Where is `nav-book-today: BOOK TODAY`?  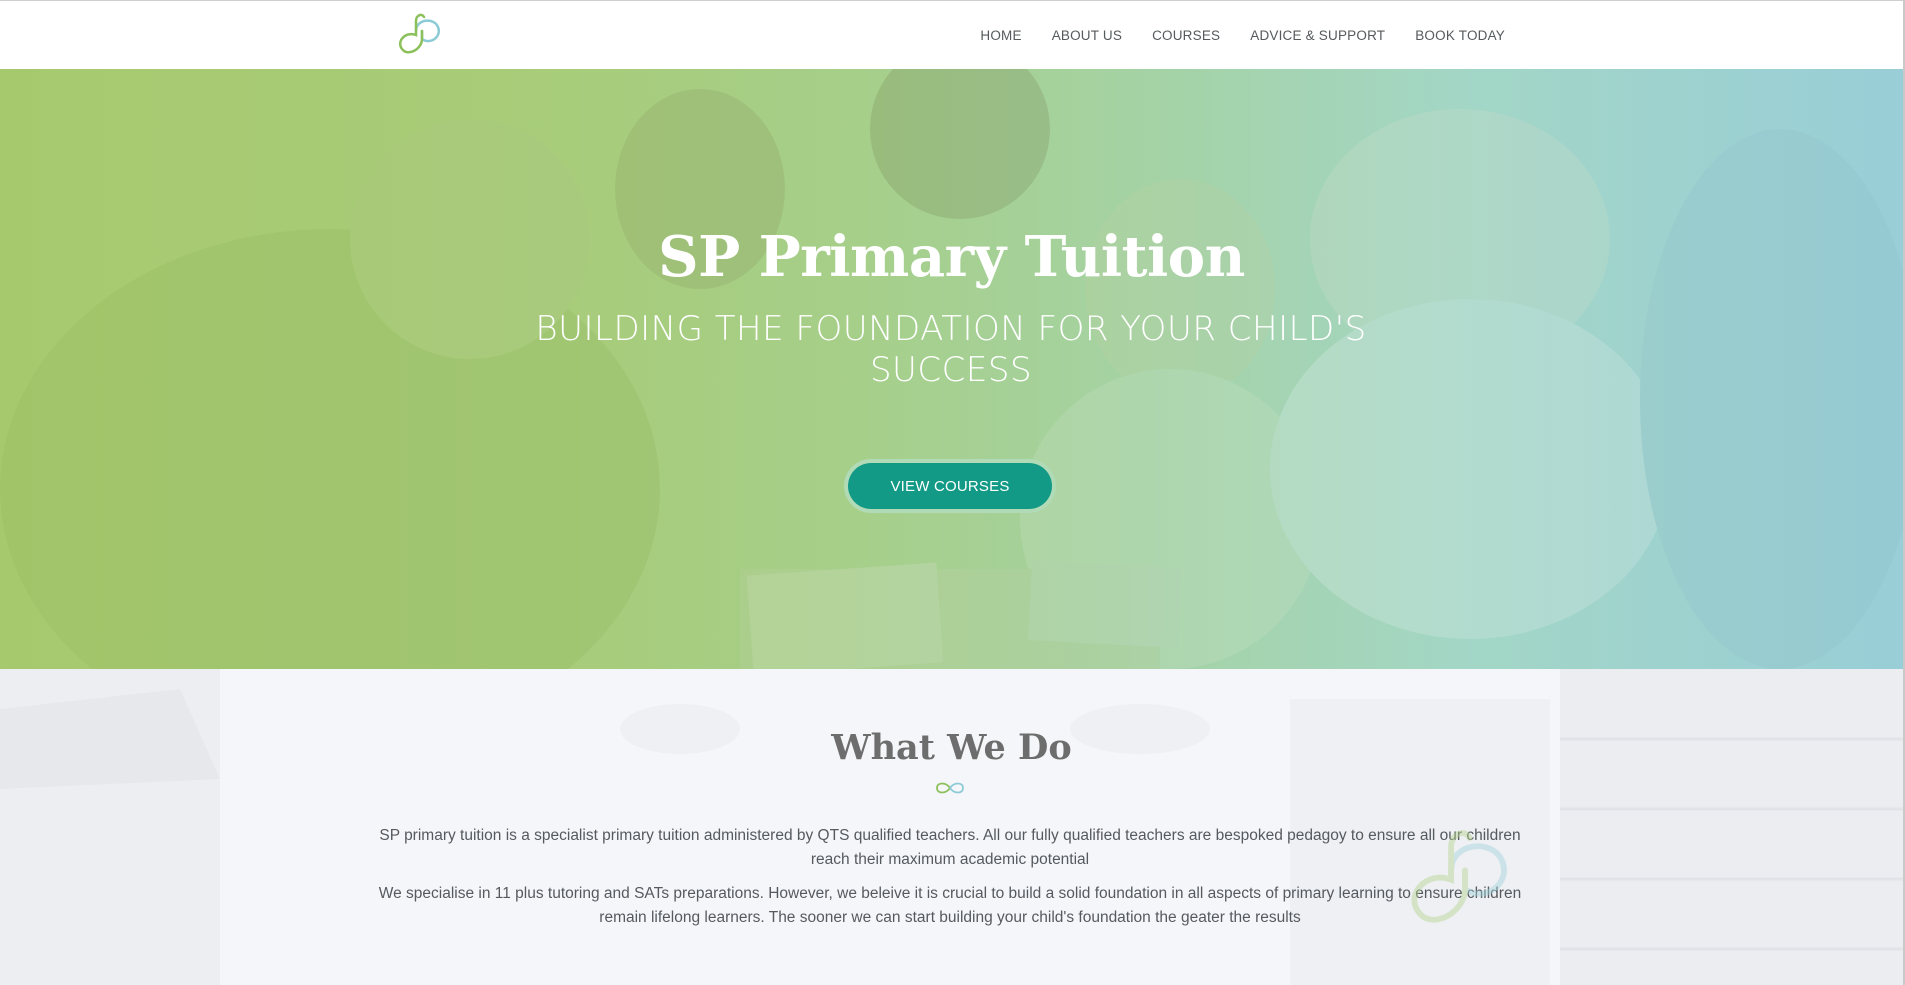 nav-book-today: BOOK TODAY is located at coordinates (1452, 35).